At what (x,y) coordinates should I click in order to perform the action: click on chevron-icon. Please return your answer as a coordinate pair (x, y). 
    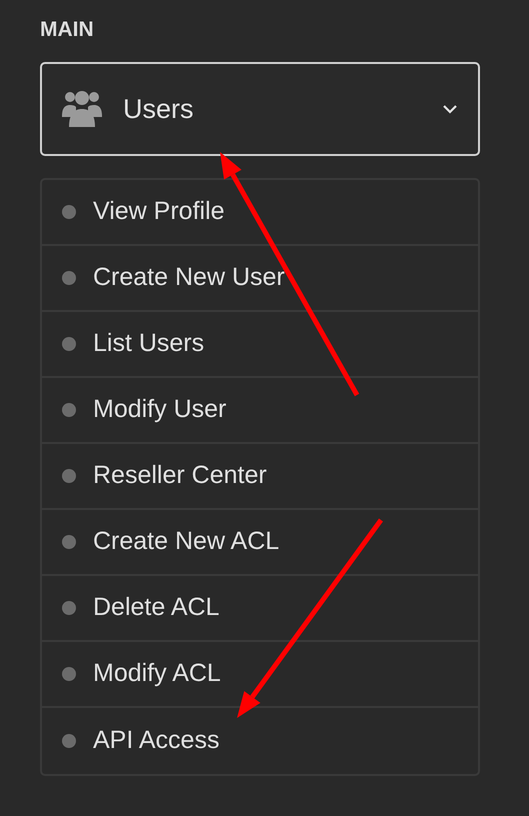
    Looking at the image, I should click on (450, 109).